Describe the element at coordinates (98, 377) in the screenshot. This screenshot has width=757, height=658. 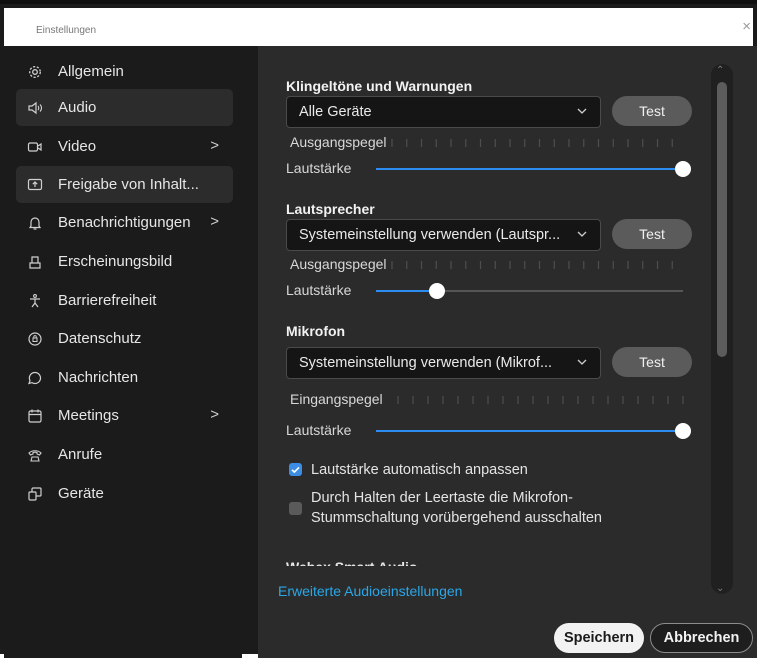
I see `sidebar-item-label: Nachrichten` at that location.